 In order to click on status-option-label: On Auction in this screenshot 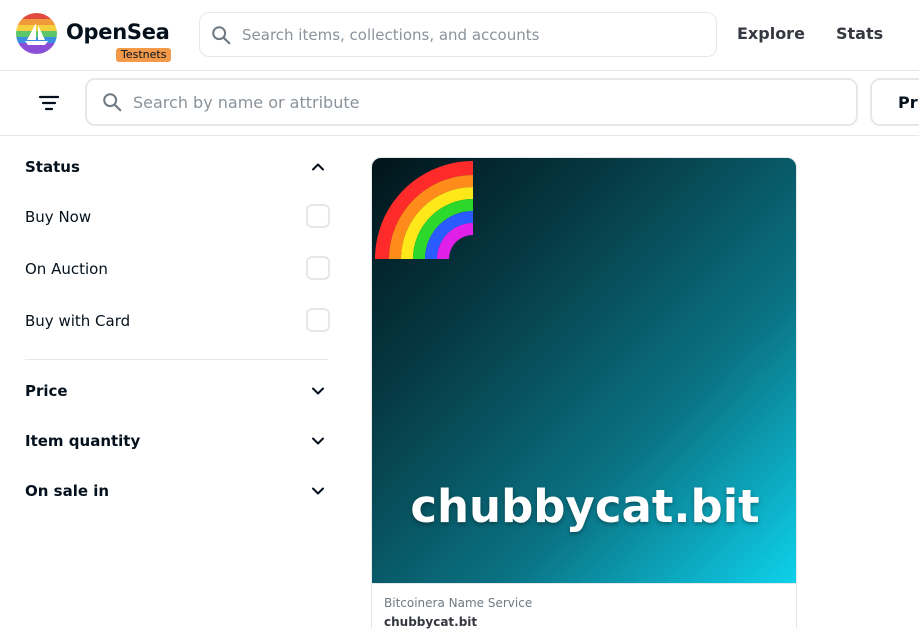, I will do `click(66, 269)`.